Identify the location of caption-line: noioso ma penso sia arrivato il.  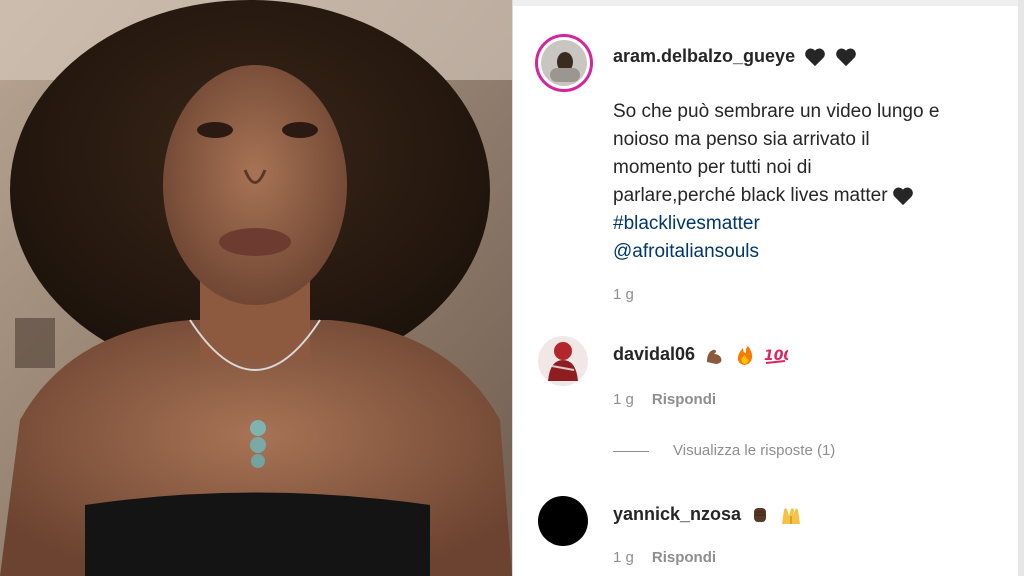
(741, 139).